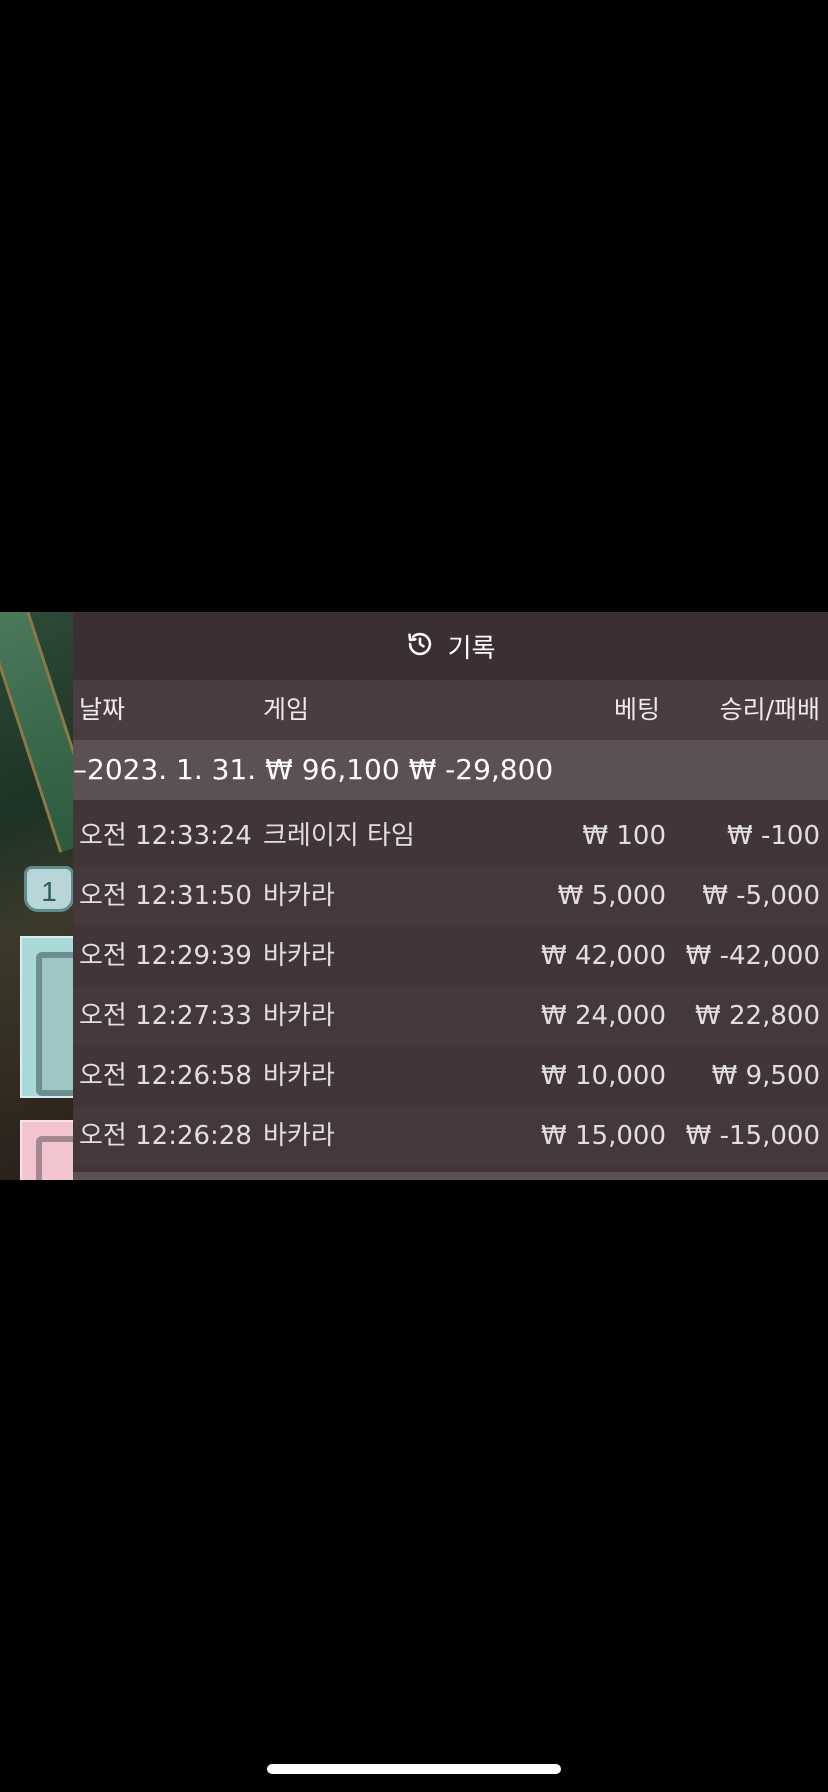 This screenshot has width=828, height=1792. Describe the element at coordinates (102, 709) in the screenshot. I see `column-header-date: 날짜` at that location.